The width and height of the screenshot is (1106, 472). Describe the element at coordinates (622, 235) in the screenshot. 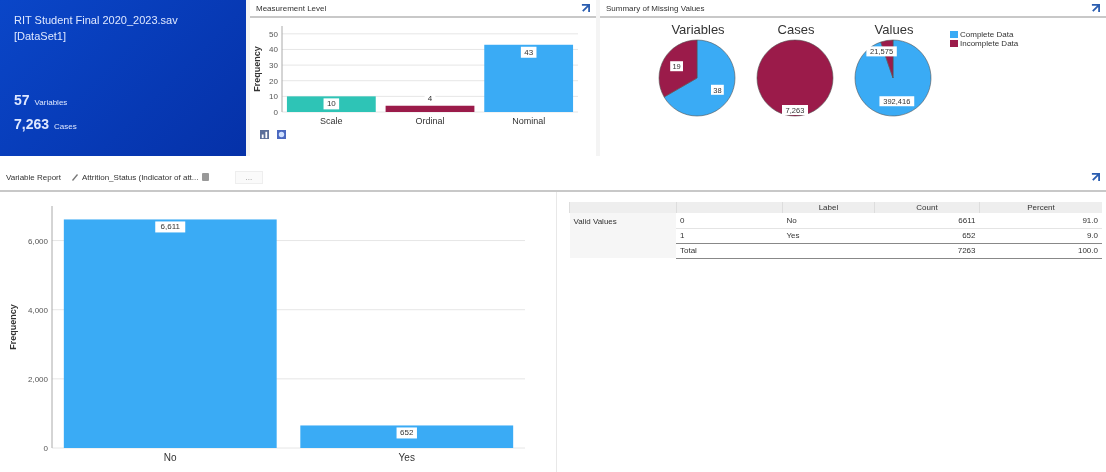

I see `row-group-cell: Valid Values` at that location.